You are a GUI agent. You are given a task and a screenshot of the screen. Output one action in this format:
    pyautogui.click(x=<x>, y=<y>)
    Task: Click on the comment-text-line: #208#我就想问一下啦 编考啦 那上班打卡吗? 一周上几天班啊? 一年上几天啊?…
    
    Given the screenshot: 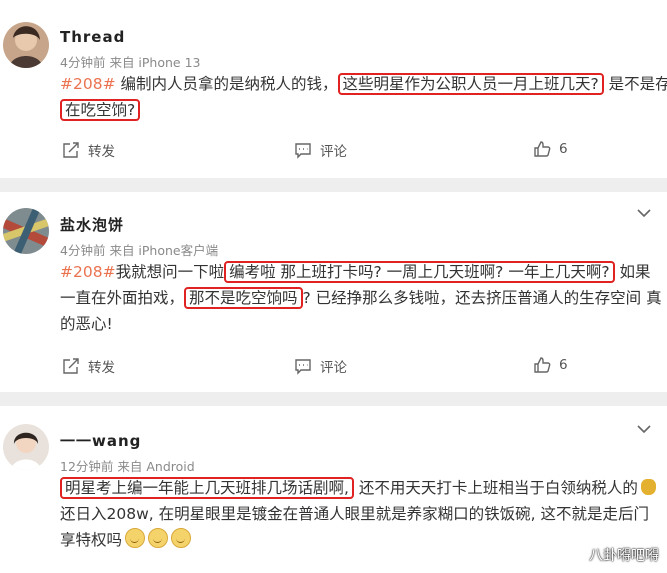 What is the action you would take?
    pyautogui.click(x=360, y=272)
    